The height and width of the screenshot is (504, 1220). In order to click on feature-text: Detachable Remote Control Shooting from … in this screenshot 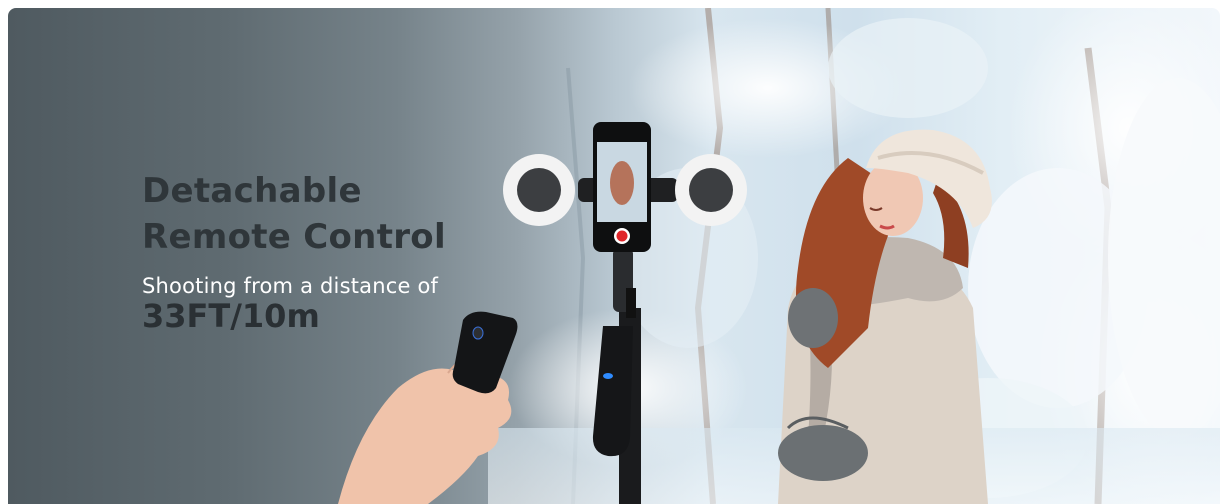, I will do `click(294, 251)`.